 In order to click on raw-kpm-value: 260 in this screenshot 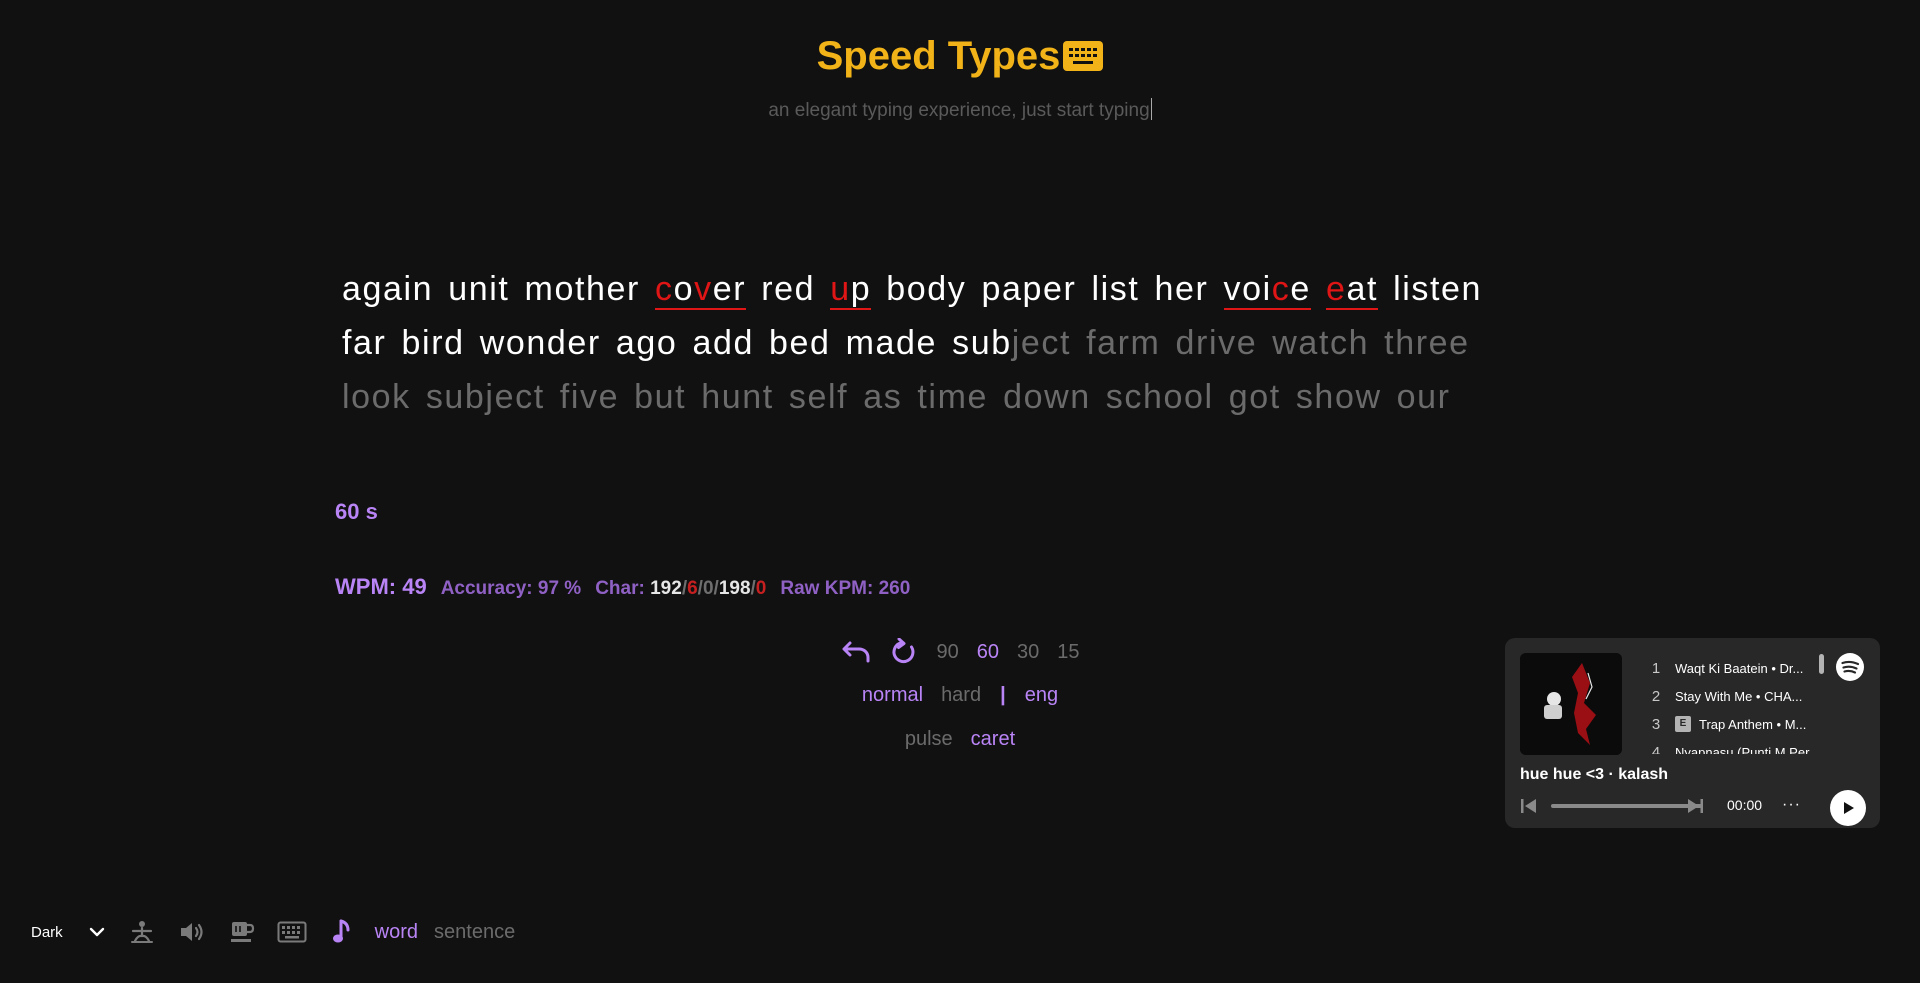, I will do `click(894, 588)`.